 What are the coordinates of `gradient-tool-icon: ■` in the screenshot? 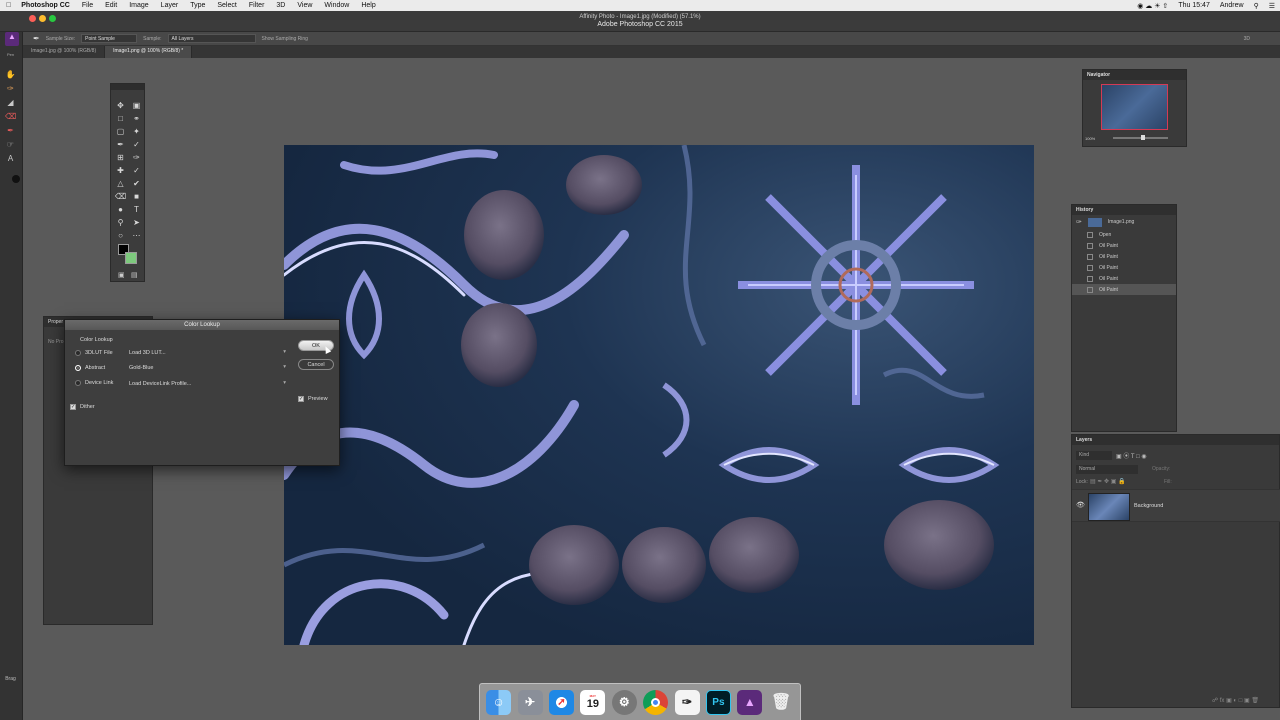 It's located at (136, 196).